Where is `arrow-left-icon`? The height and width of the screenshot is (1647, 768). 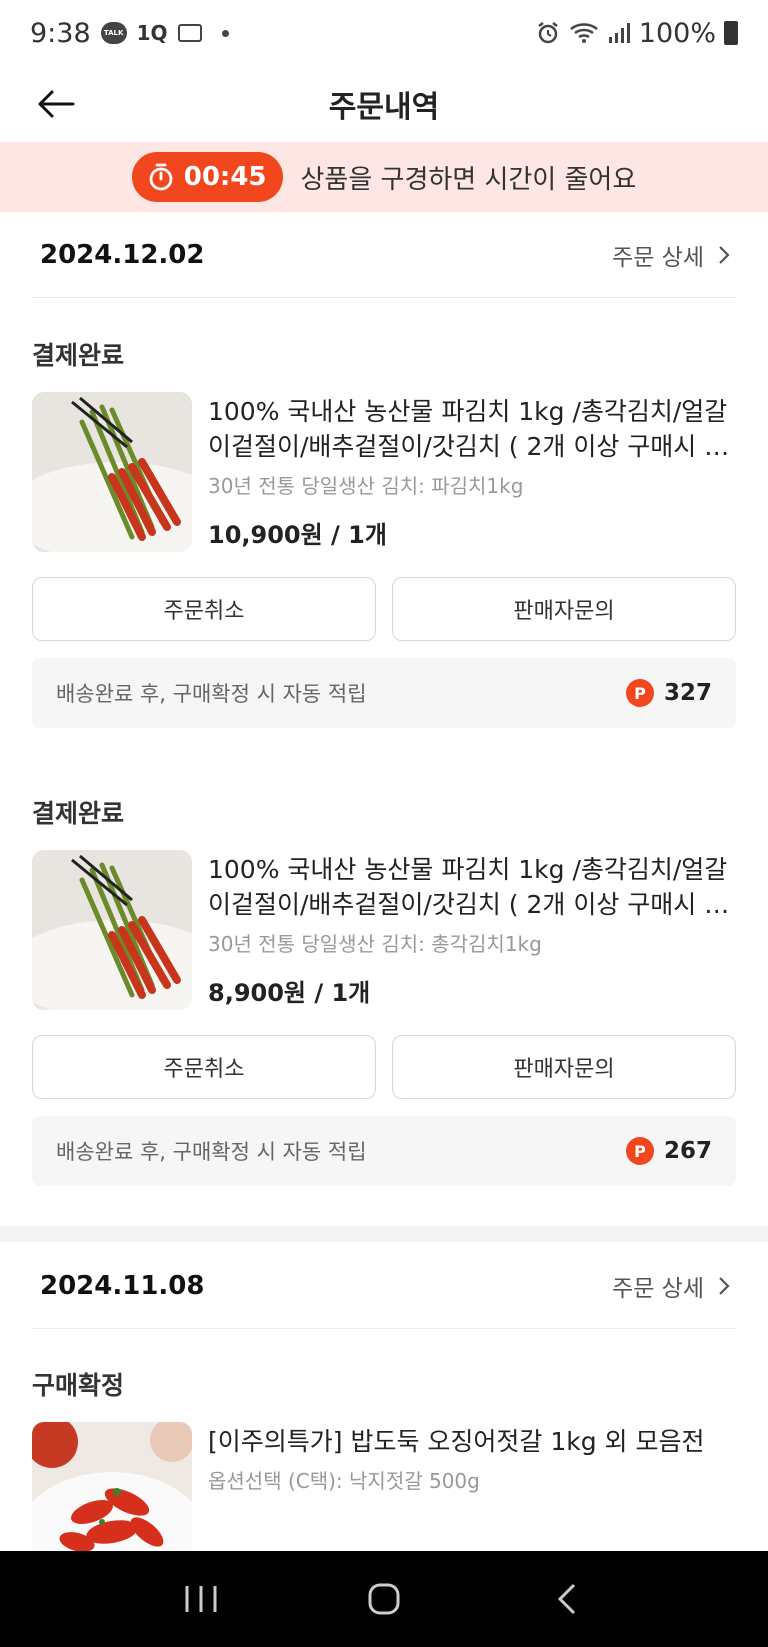 arrow-left-icon is located at coordinates (56, 104).